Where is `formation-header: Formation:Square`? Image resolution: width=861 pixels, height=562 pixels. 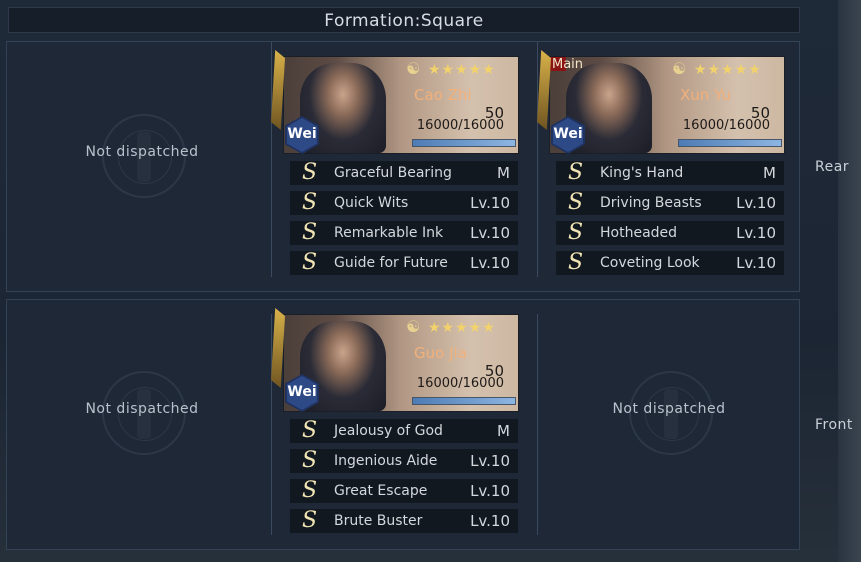 formation-header: Formation:Square is located at coordinates (404, 20).